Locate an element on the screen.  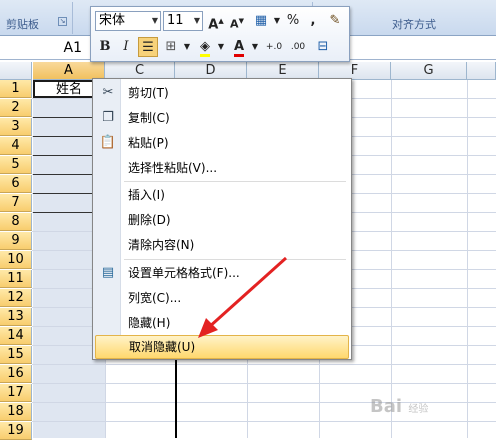
watermark-logo: Bai 经验 is located at coordinates (399, 406).